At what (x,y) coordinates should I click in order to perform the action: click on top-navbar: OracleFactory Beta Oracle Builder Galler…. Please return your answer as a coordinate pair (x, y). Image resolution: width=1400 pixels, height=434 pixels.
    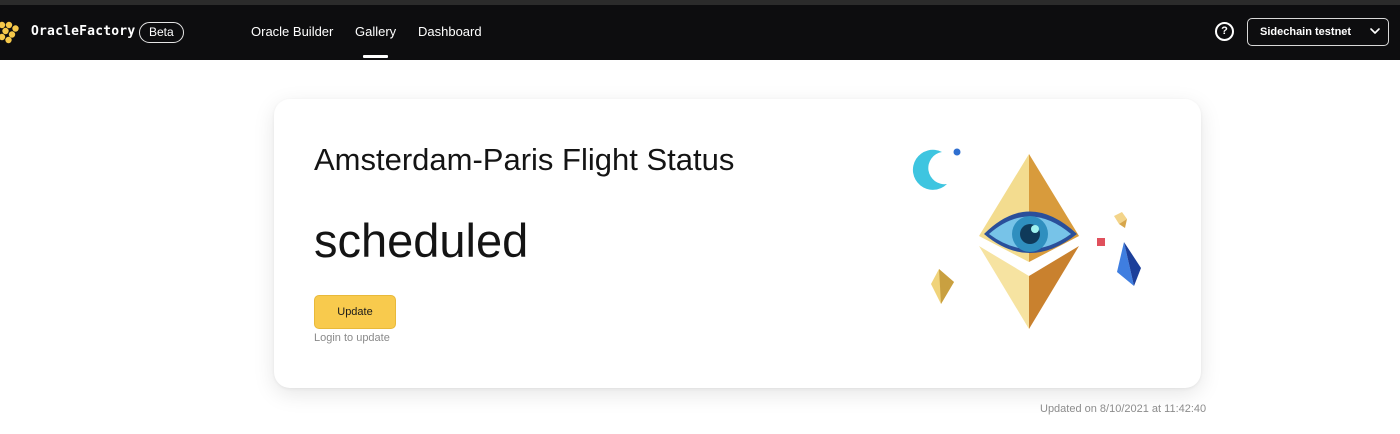
    Looking at the image, I should click on (700, 32).